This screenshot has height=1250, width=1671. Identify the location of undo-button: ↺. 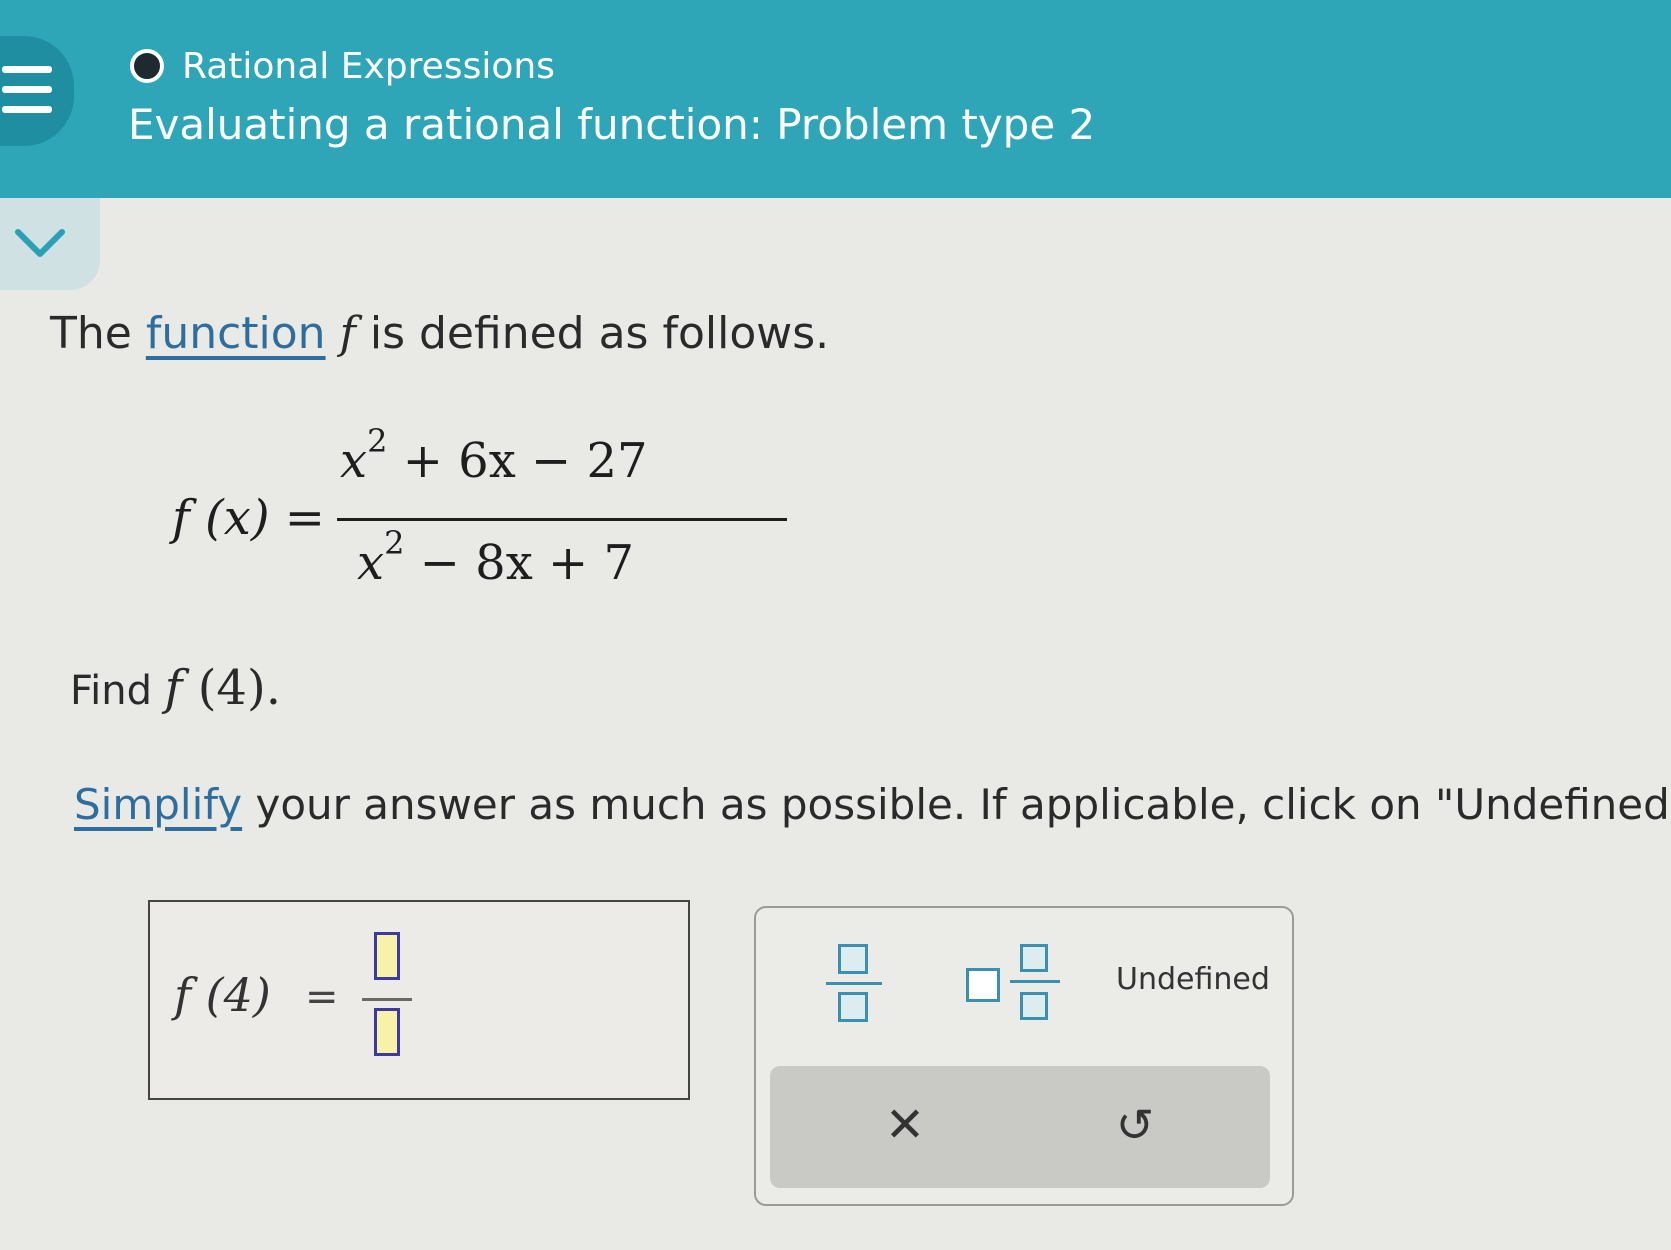
(1135, 1125).